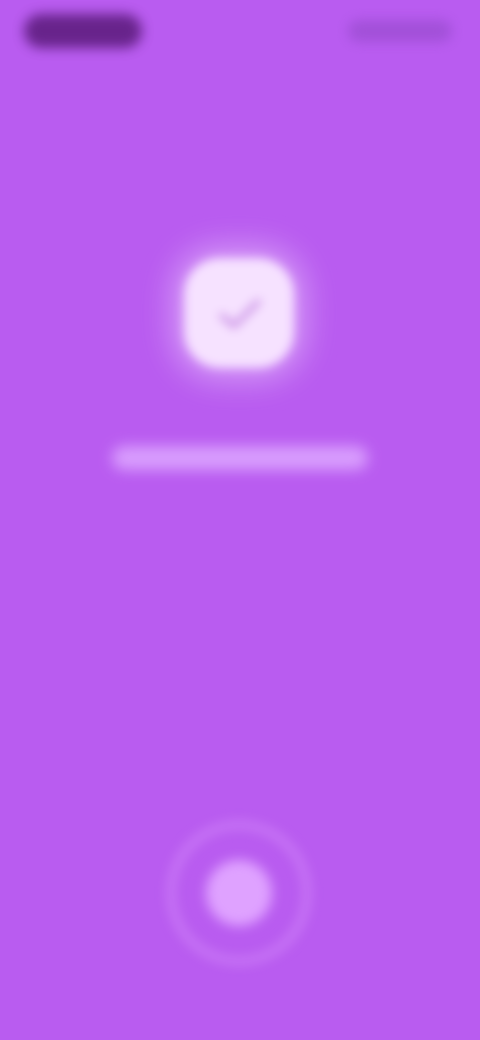  I want to click on success-badge, so click(239, 313).